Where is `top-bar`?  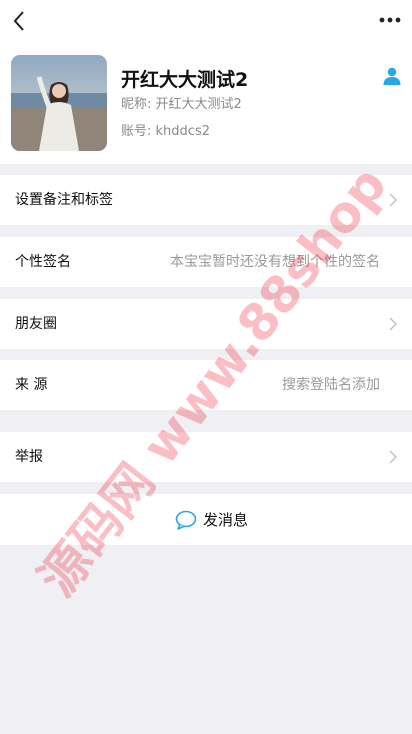 top-bar is located at coordinates (206, 22).